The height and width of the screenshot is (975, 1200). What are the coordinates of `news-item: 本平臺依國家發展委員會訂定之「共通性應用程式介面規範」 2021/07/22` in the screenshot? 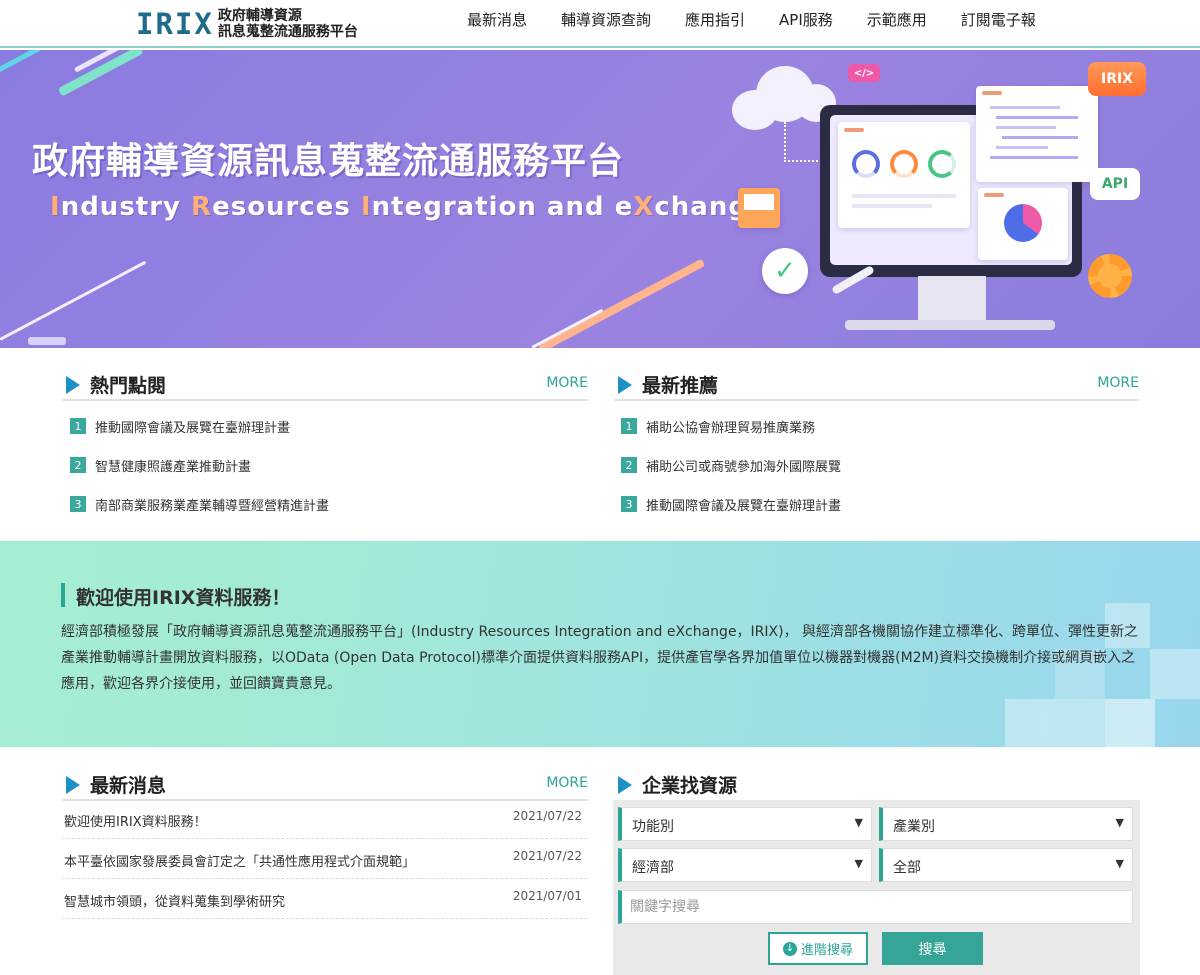 It's located at (325, 859).